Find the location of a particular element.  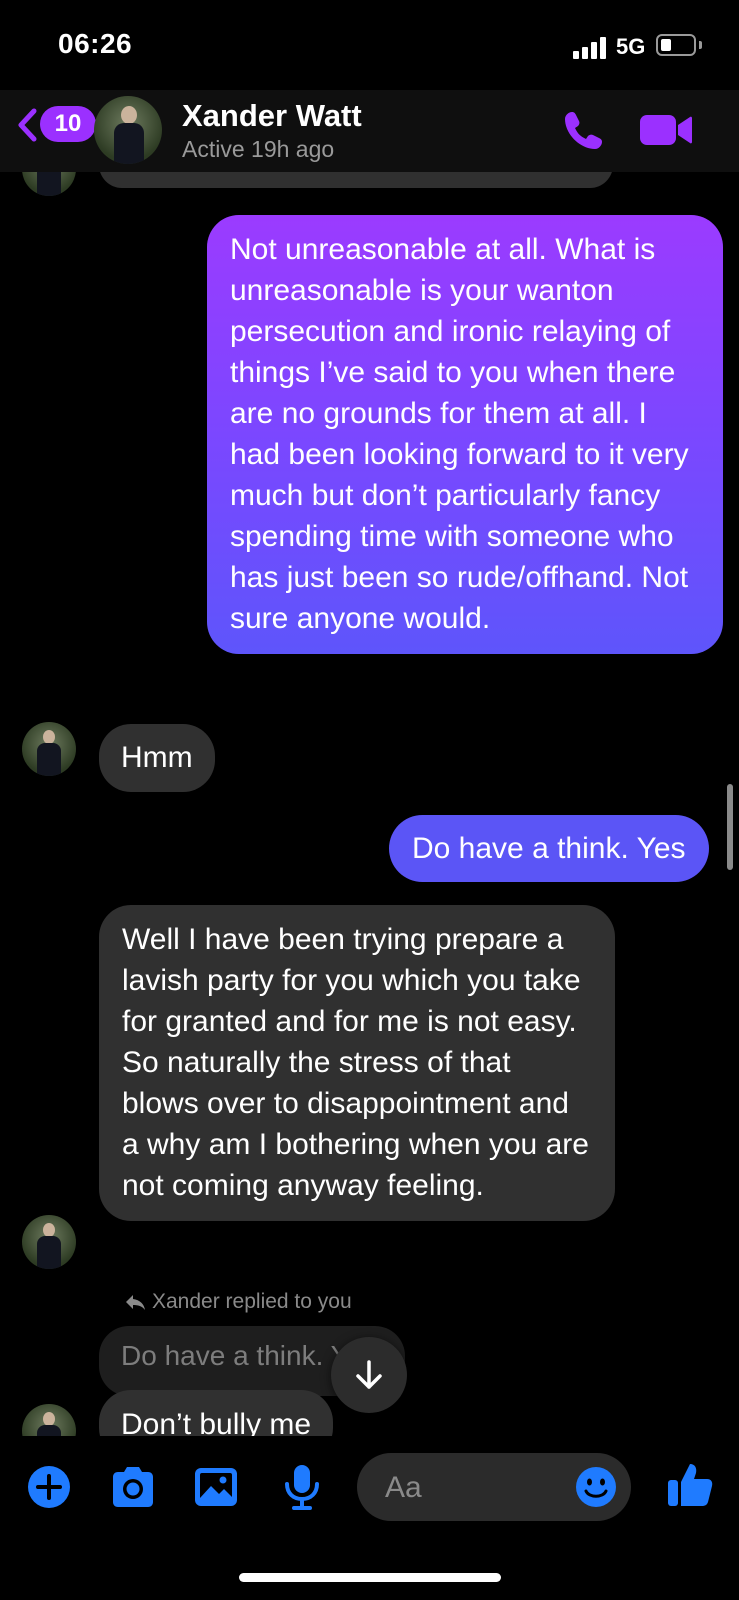

composer-bar: Aa is located at coordinates (369, 1486).